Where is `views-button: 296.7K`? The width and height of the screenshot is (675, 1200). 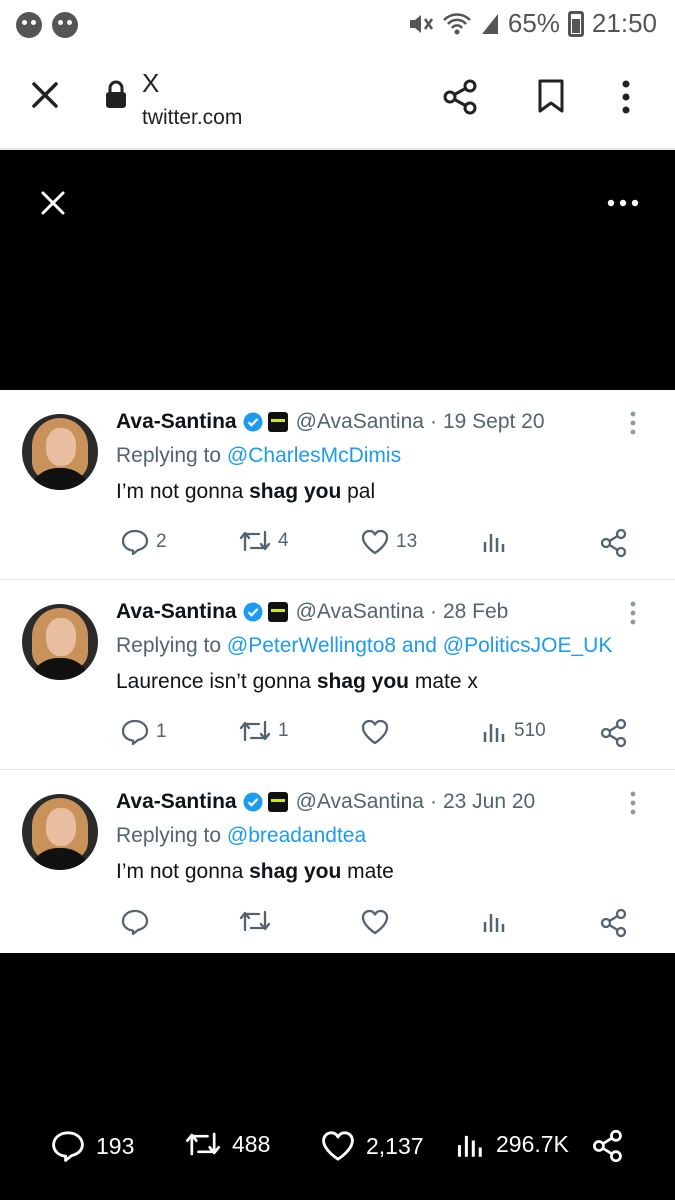 views-button: 296.7K is located at coordinates (512, 1144).